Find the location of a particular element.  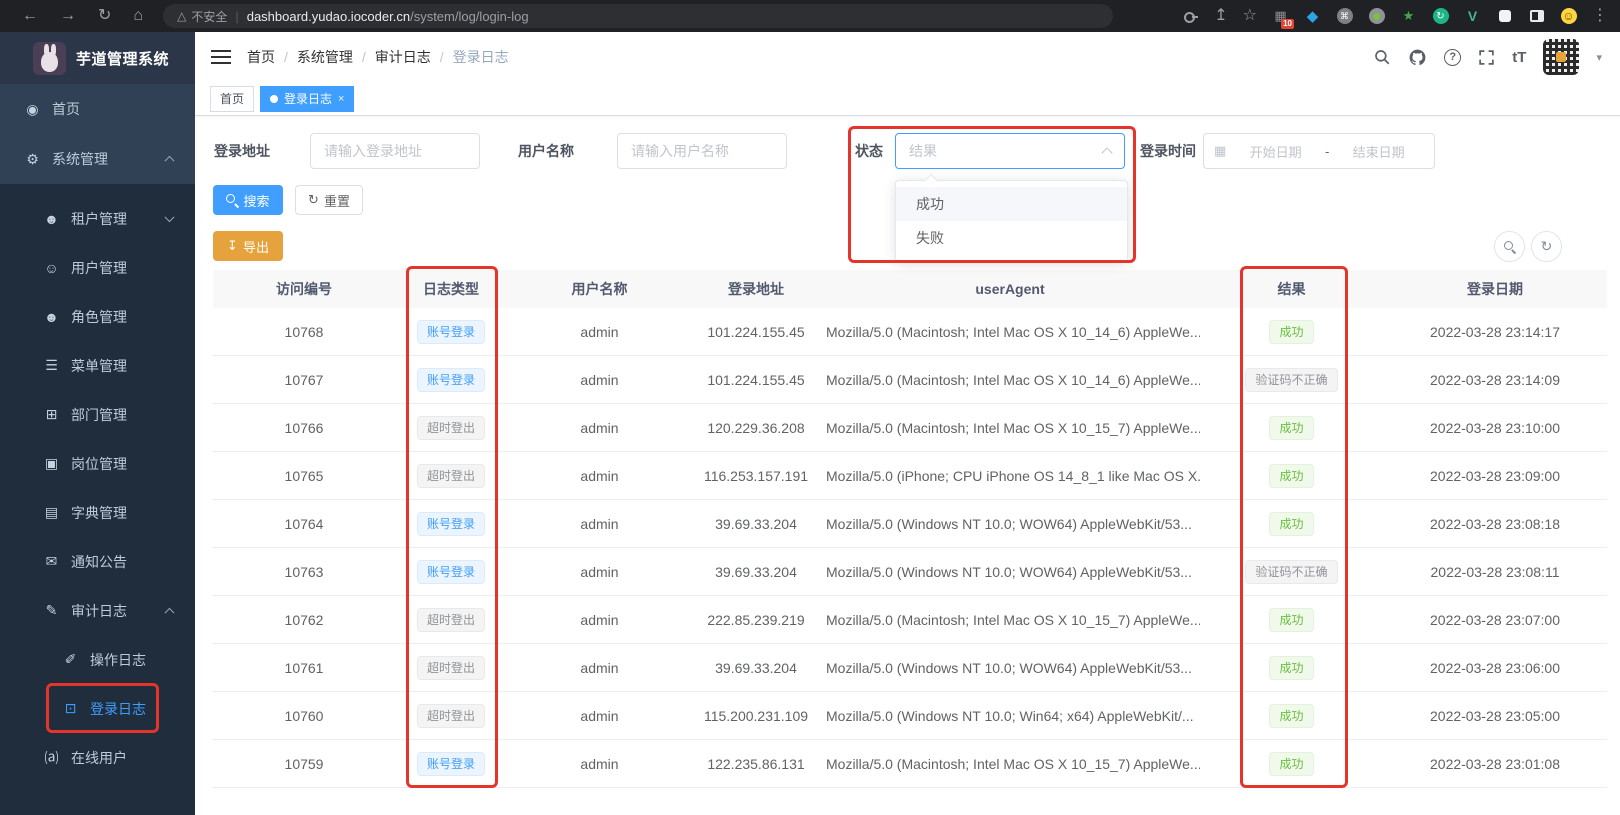

sidebar-item-post-management: ▣ 岗位管理 is located at coordinates (97, 463).